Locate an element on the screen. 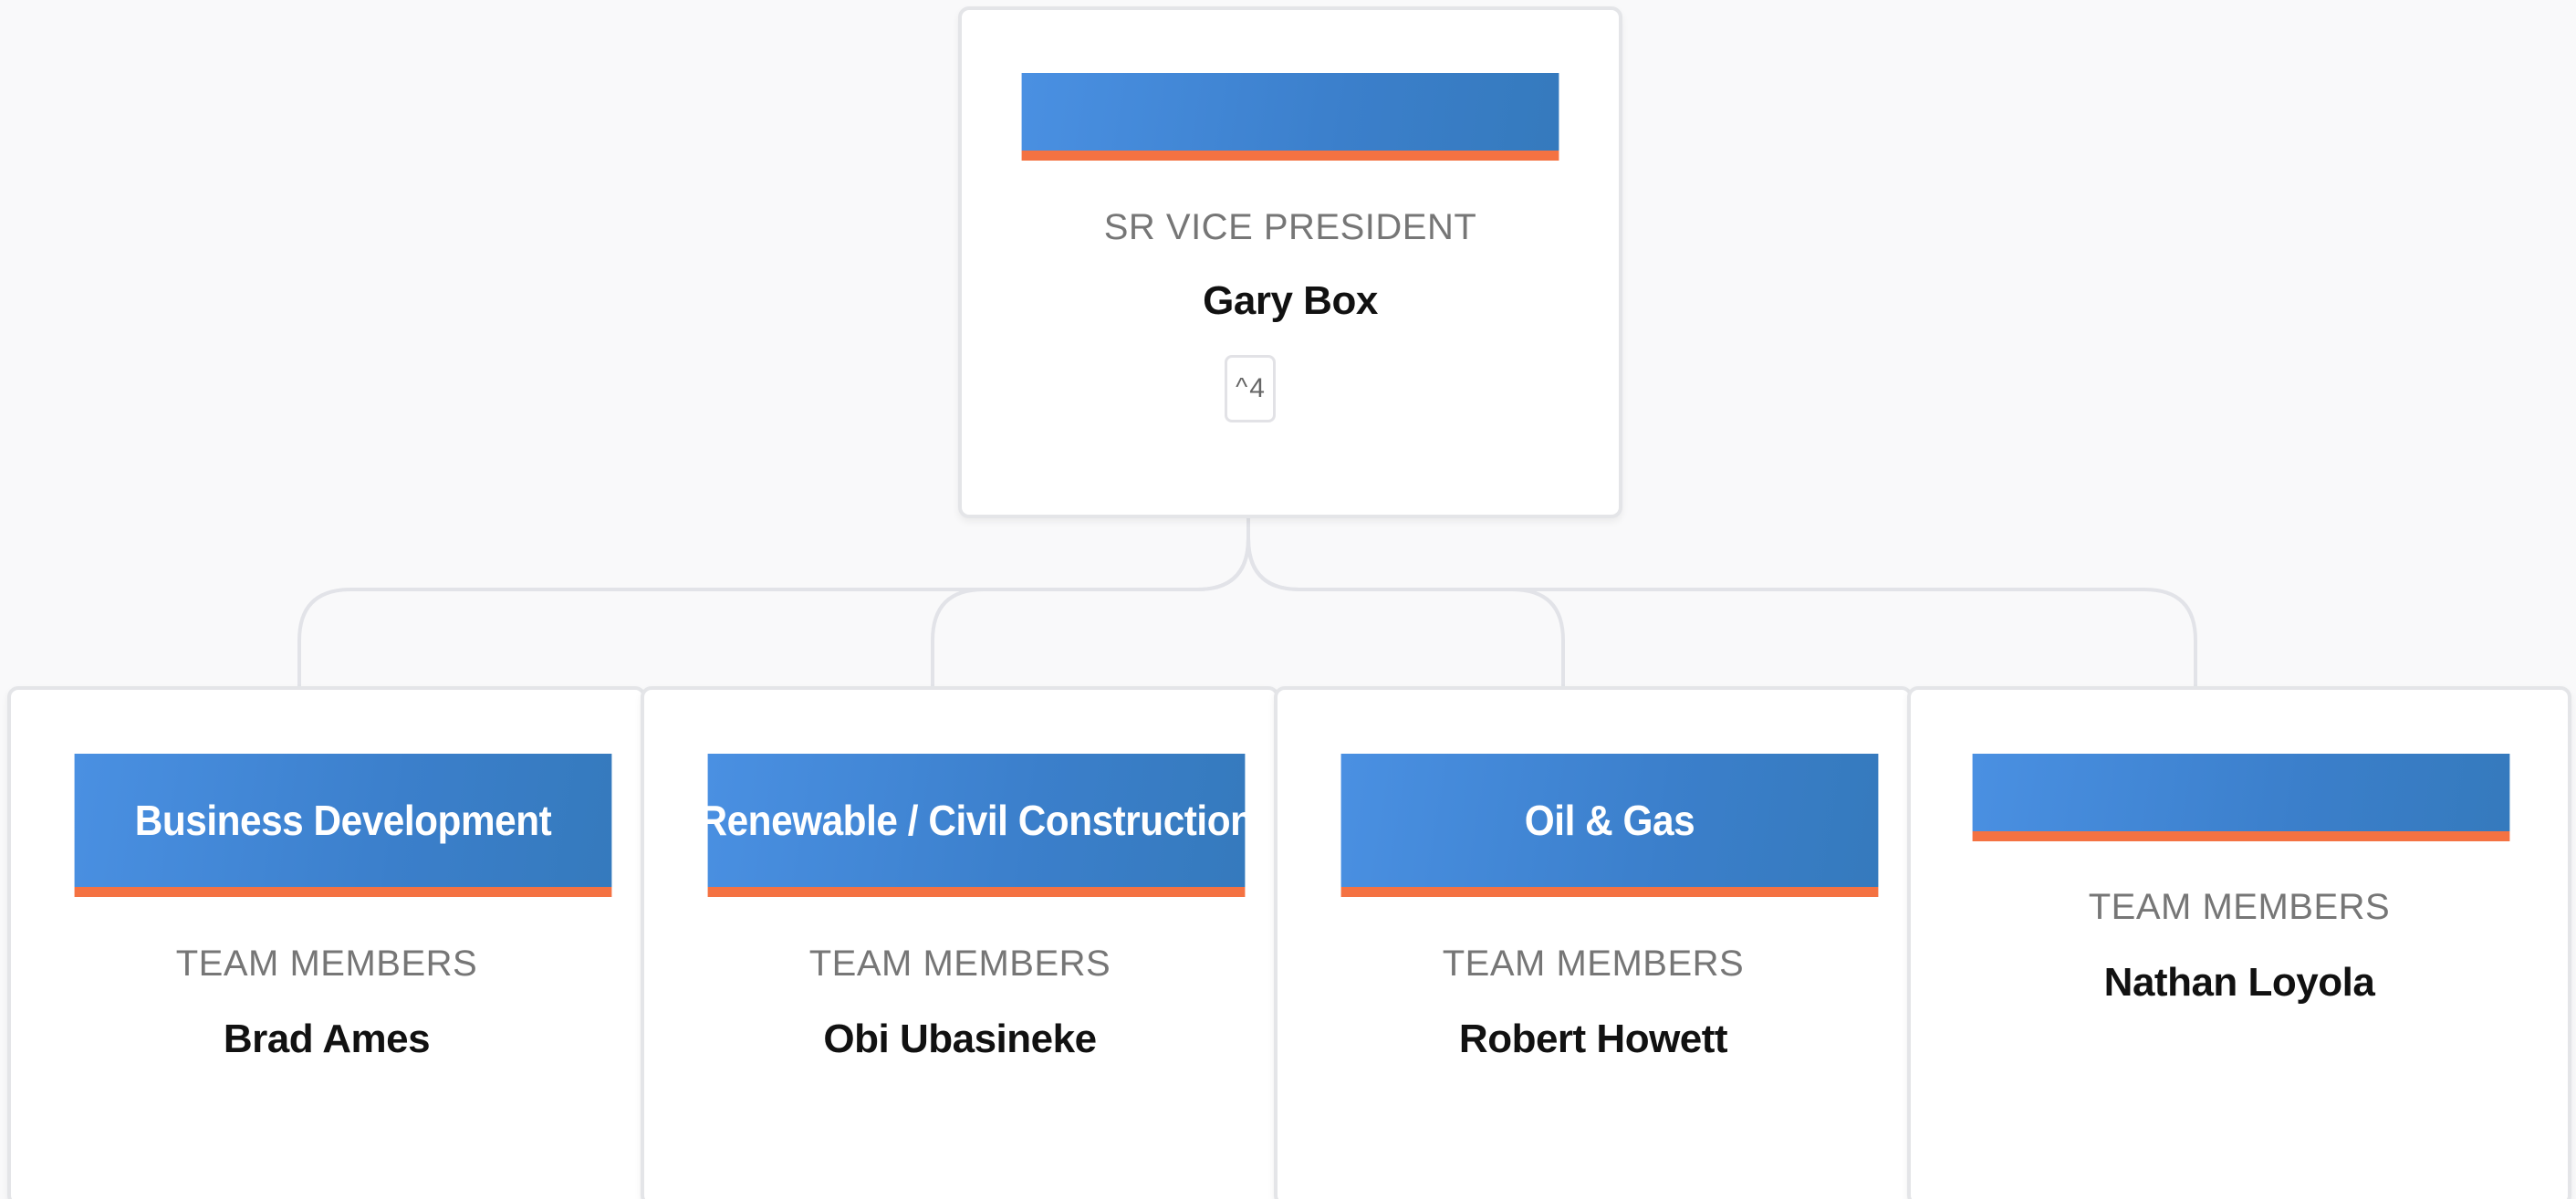  team-name: Oil & Gas is located at coordinates (1609, 820).